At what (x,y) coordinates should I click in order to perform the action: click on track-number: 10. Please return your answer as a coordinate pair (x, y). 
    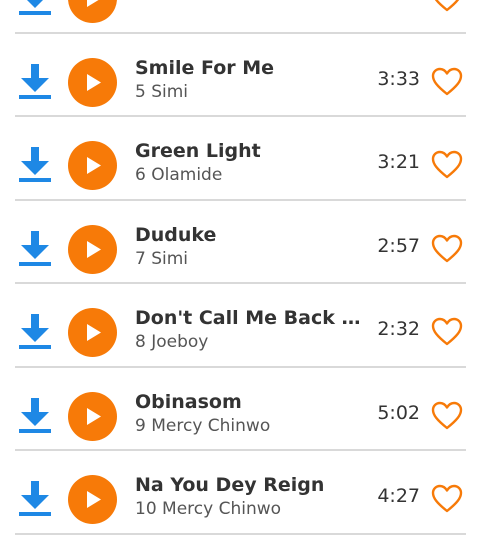
    Looking at the image, I should click on (146, 509).